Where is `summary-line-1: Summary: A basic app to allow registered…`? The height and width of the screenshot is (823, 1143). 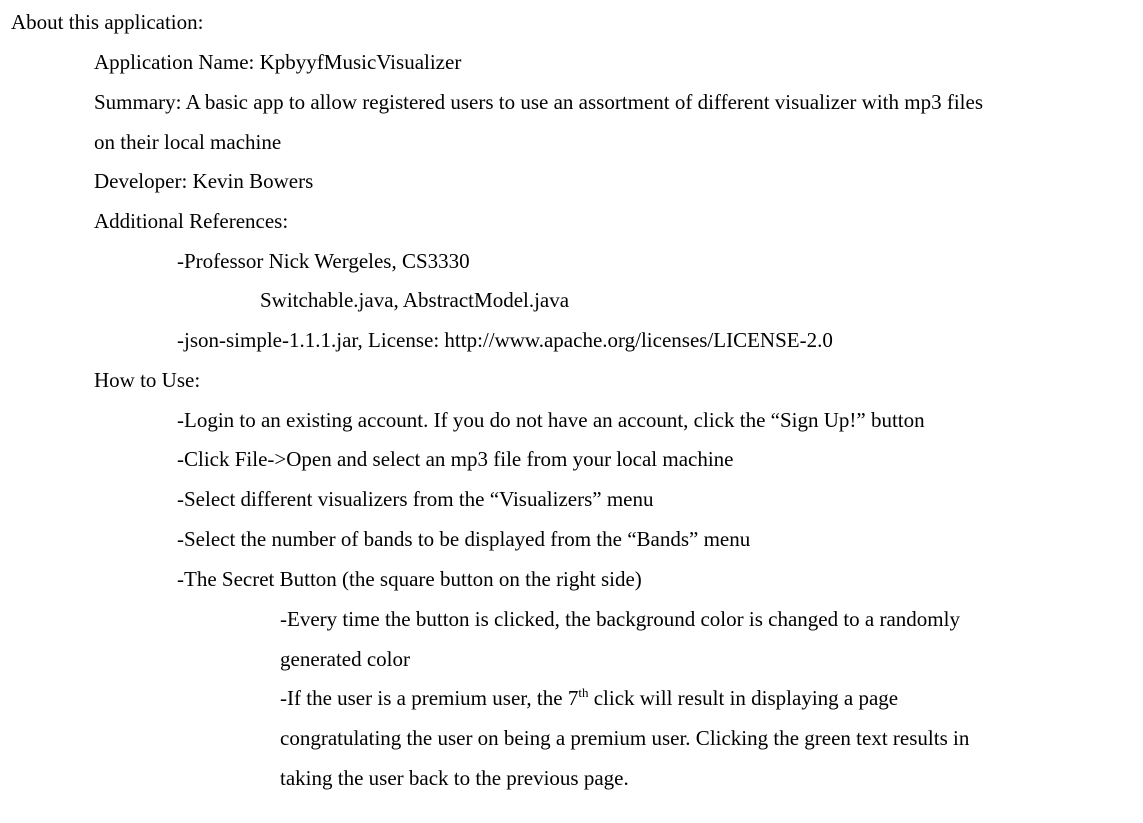 summary-line-1: Summary: A basic app to allow registered… is located at coordinates (538, 102).